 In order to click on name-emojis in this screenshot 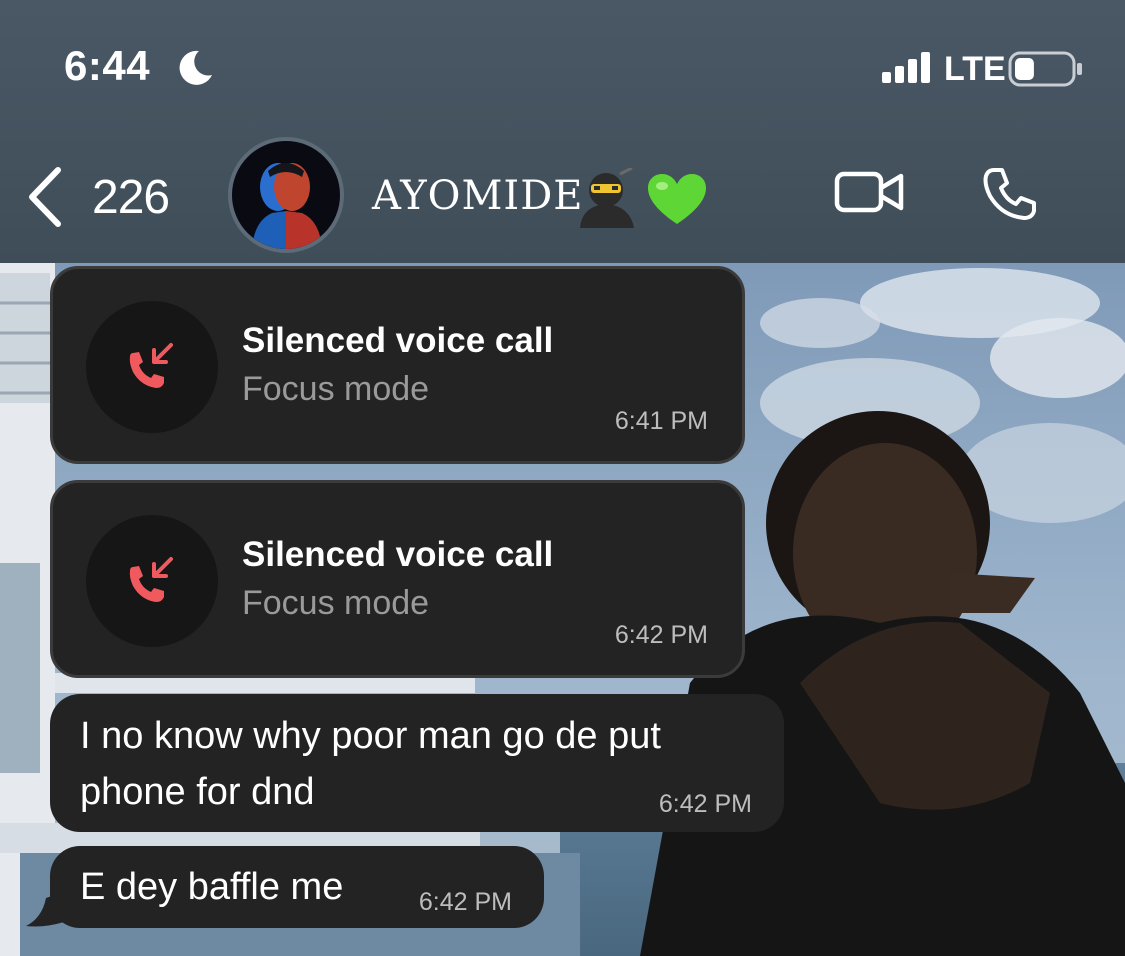, I will do `click(642, 199)`.